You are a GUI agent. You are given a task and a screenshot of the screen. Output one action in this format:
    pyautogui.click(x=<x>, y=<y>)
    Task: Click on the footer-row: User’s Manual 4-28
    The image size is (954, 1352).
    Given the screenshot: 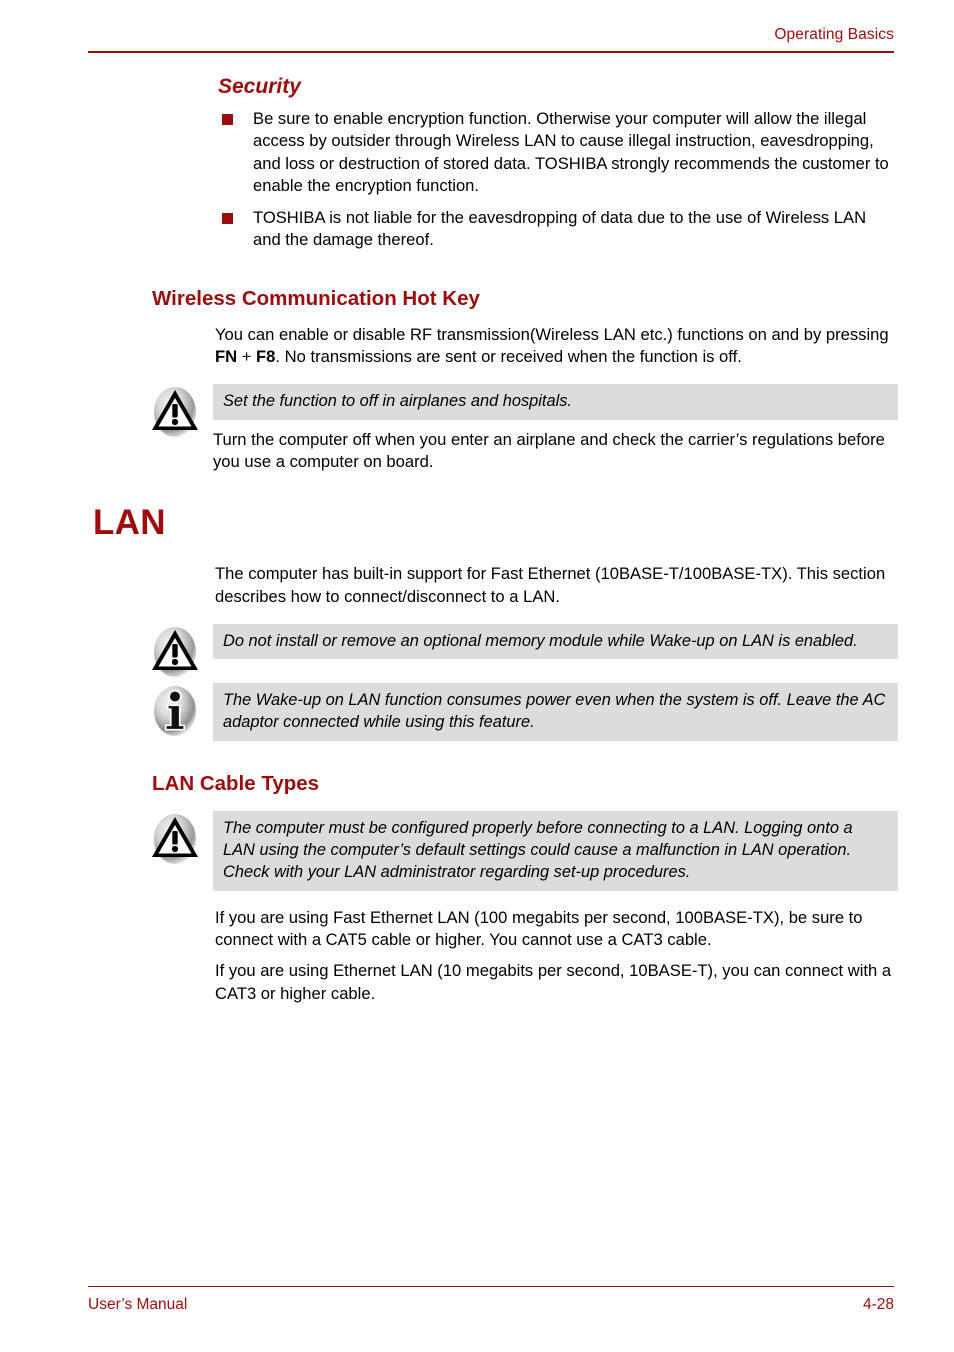 What is the action you would take?
    pyautogui.click(x=491, y=1305)
    